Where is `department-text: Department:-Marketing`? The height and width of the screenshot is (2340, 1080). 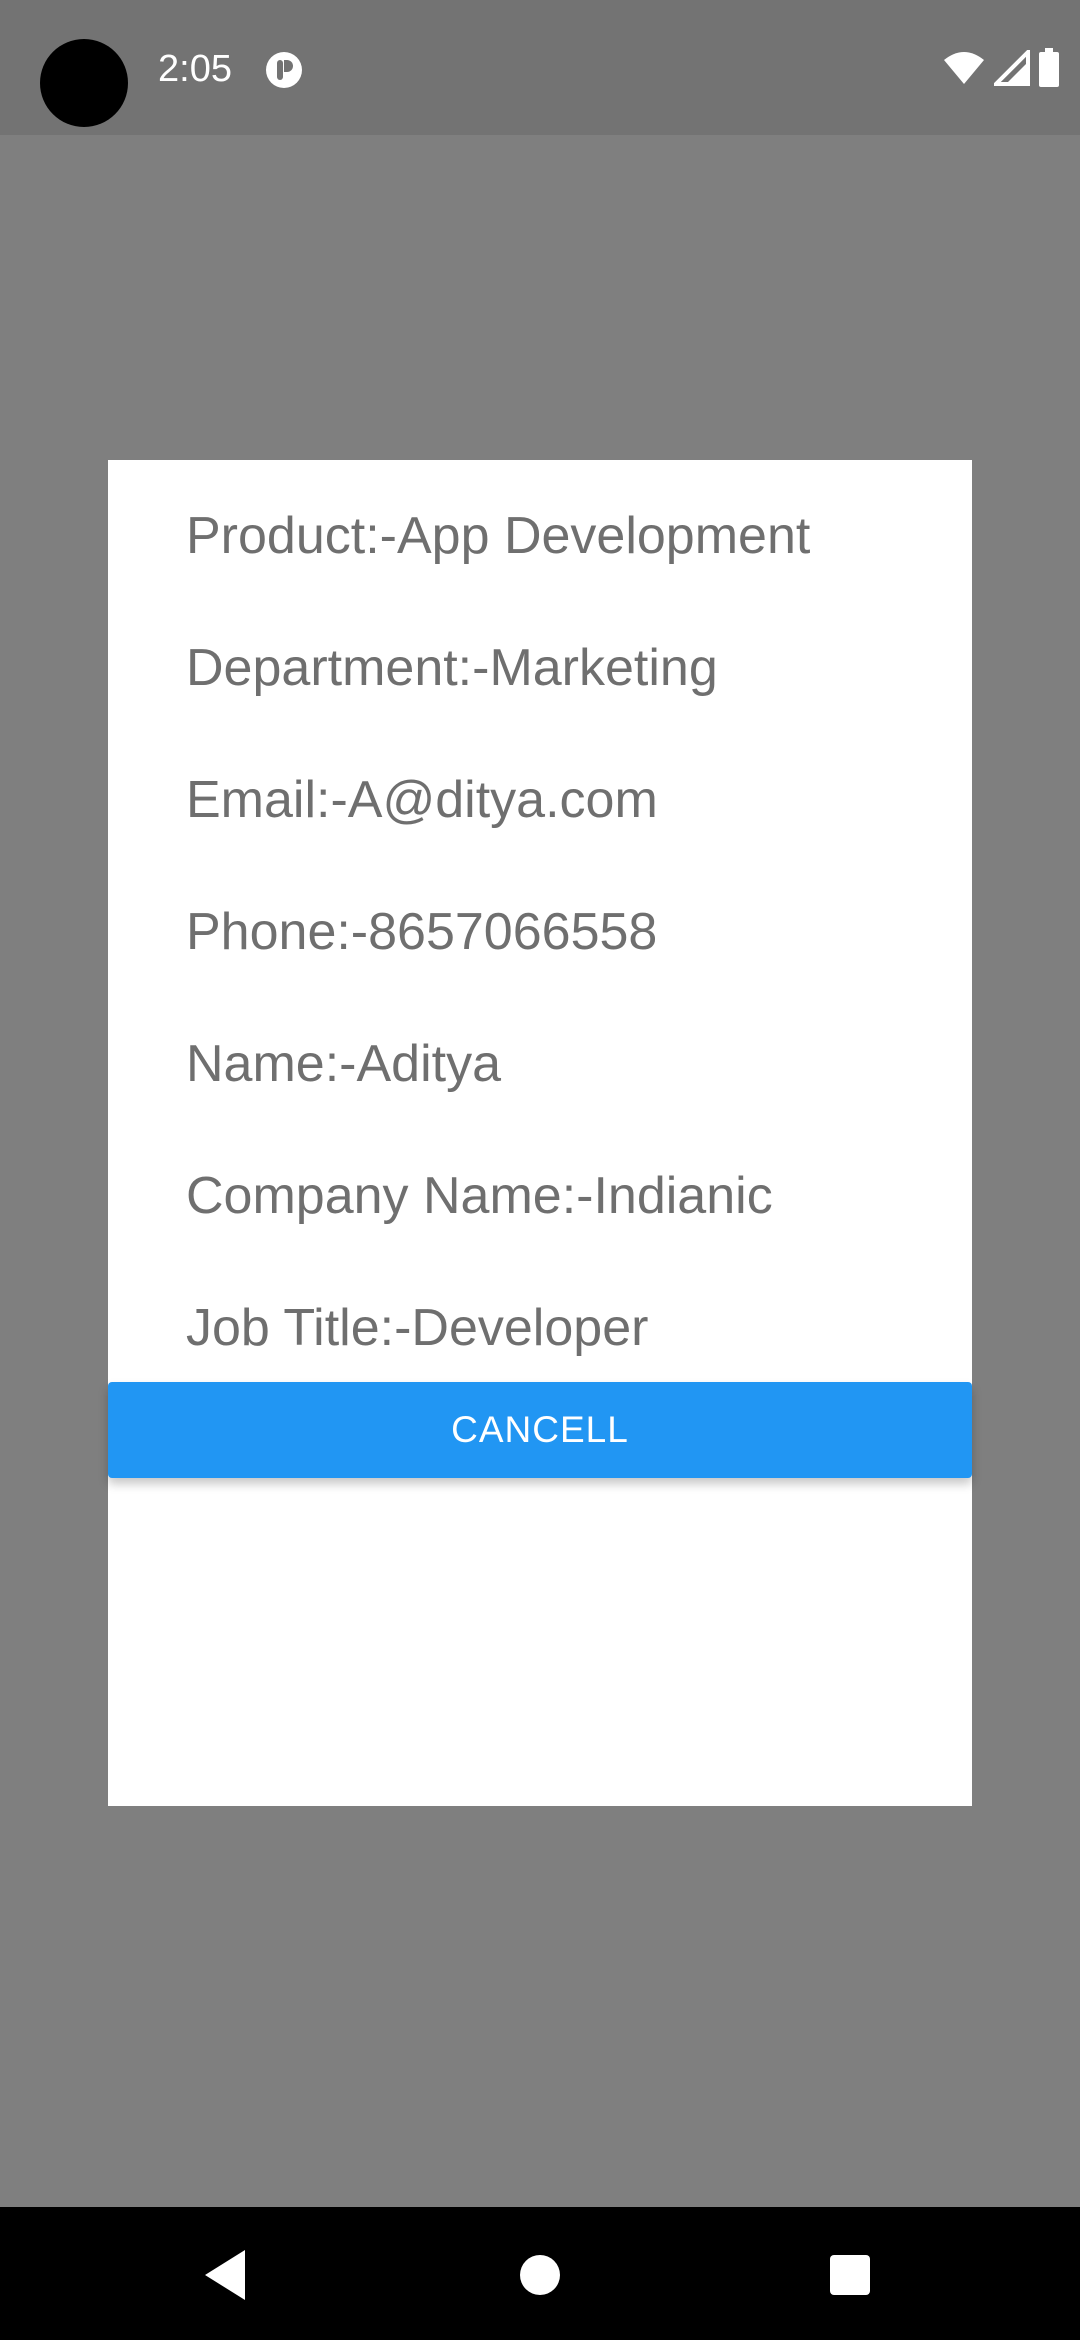 department-text: Department:-Marketing is located at coordinates (452, 668).